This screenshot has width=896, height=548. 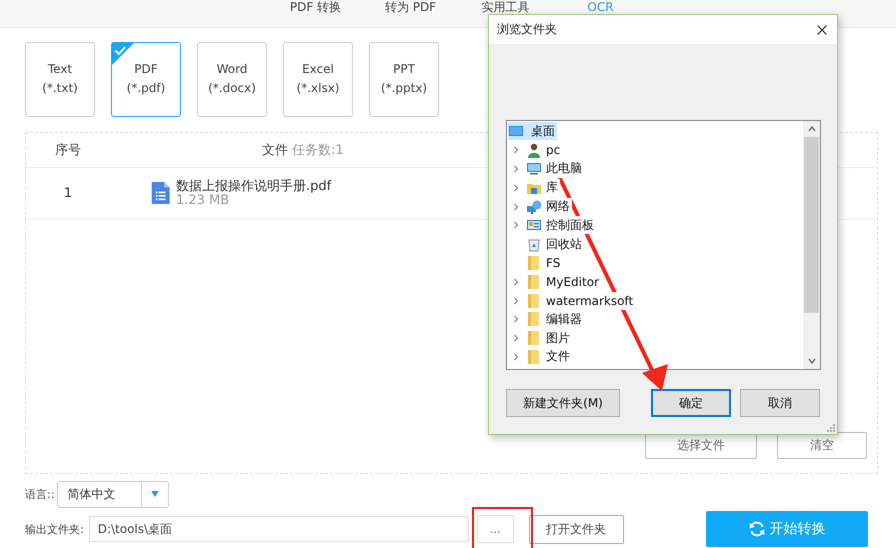 What do you see at coordinates (534, 206) in the screenshot?
I see `network-icon` at bounding box center [534, 206].